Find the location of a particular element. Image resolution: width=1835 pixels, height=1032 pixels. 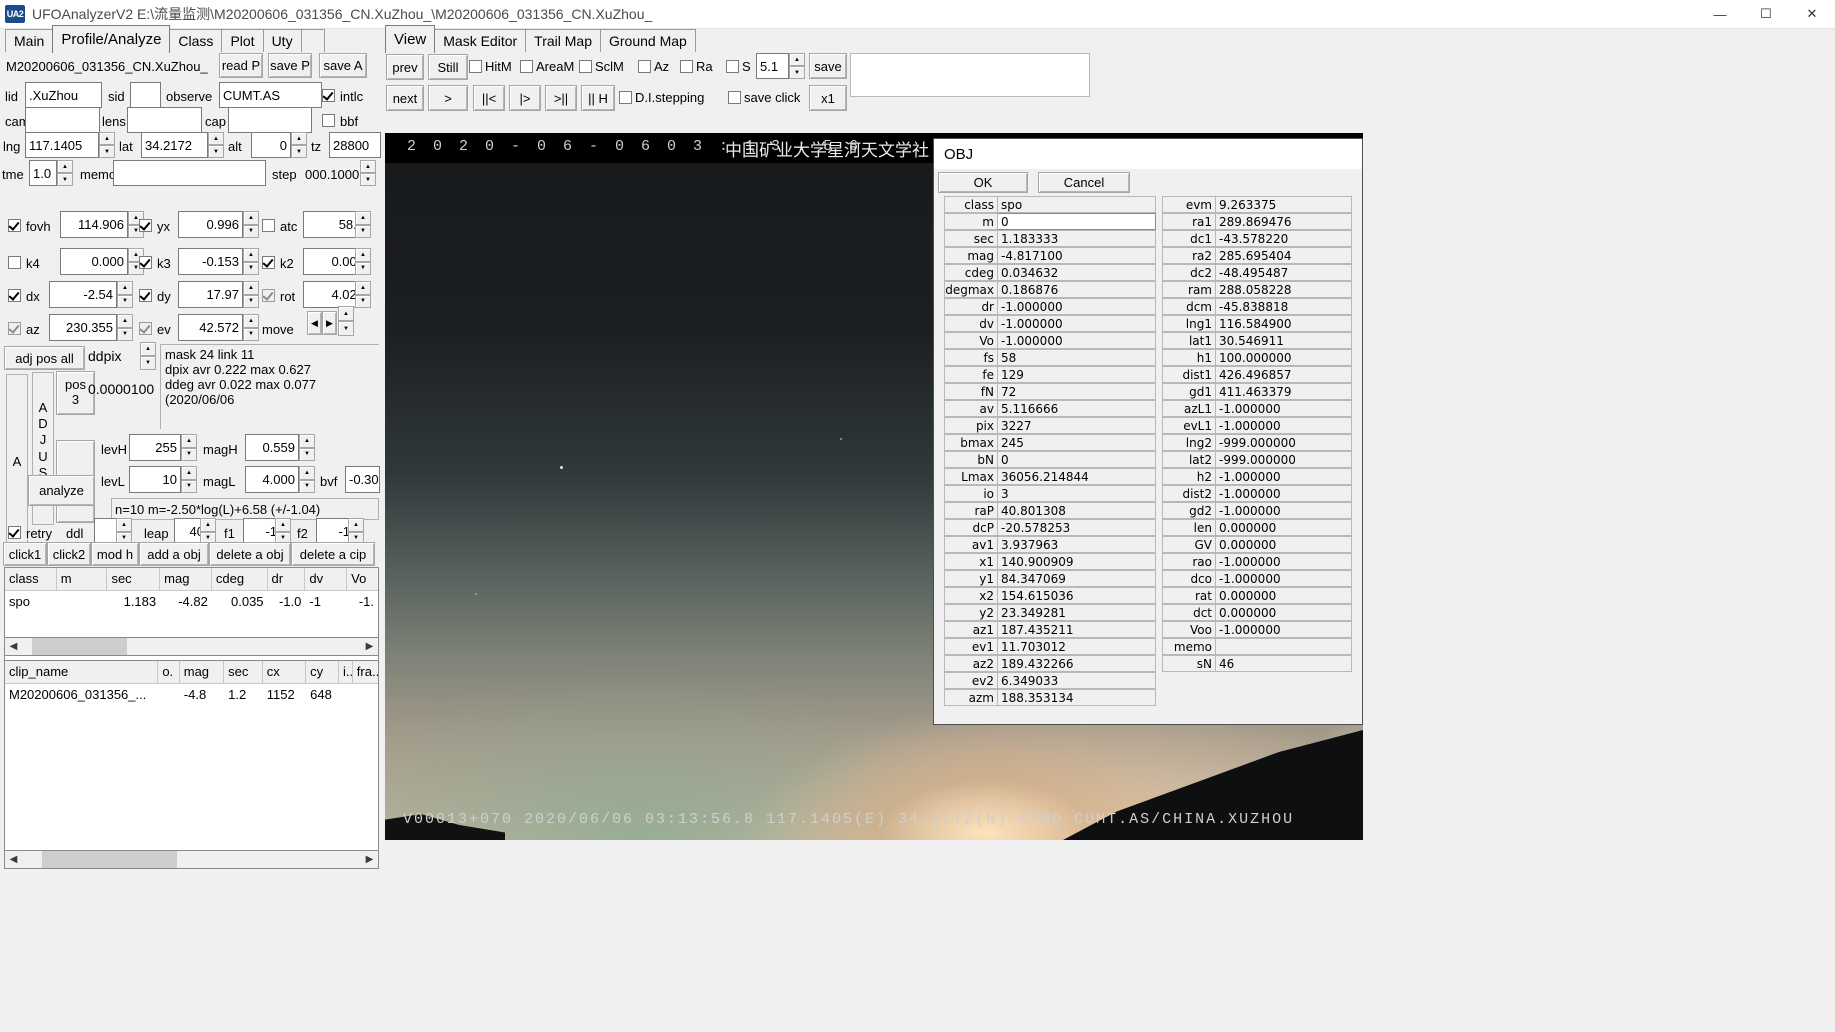

f2-spinner: ▲ ▼ is located at coordinates (356, 531).